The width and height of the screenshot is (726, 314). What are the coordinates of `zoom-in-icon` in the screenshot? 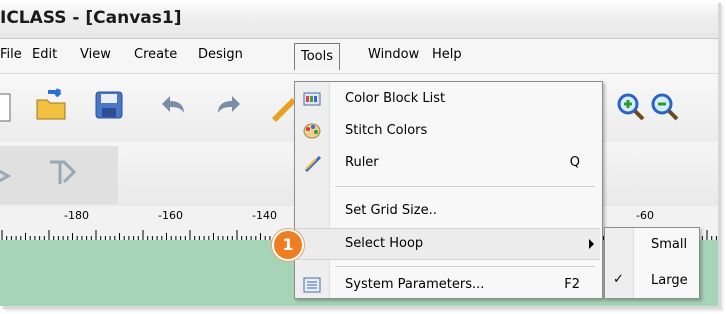 It's located at (631, 107).